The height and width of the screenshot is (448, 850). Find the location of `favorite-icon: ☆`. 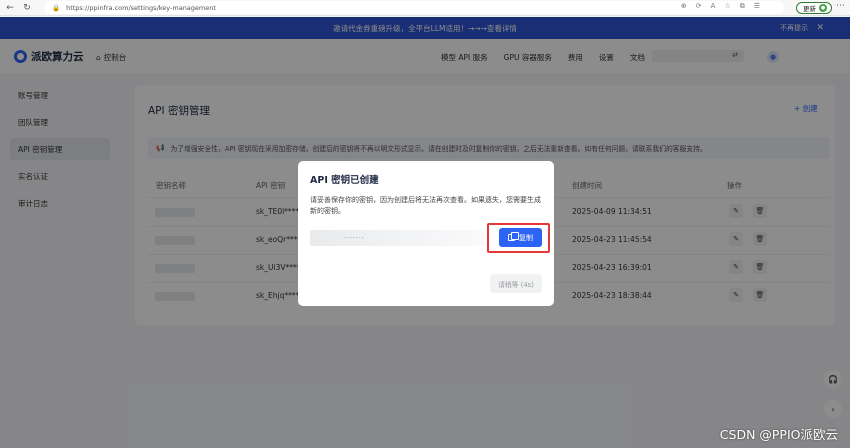

favorite-icon: ☆ is located at coordinates (727, 6).